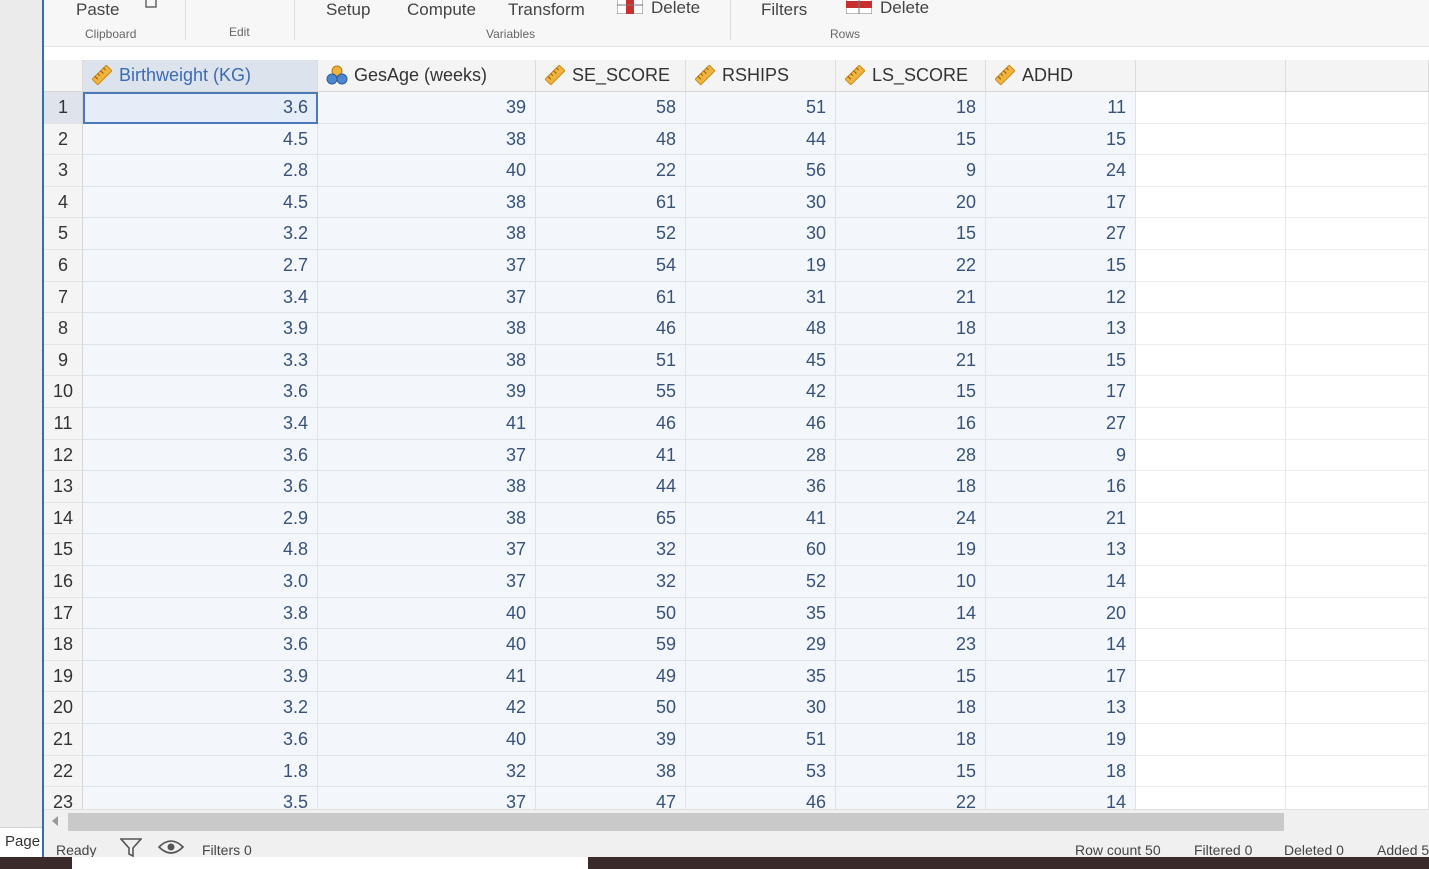  I want to click on scrollbar-thumb, so click(676, 822).